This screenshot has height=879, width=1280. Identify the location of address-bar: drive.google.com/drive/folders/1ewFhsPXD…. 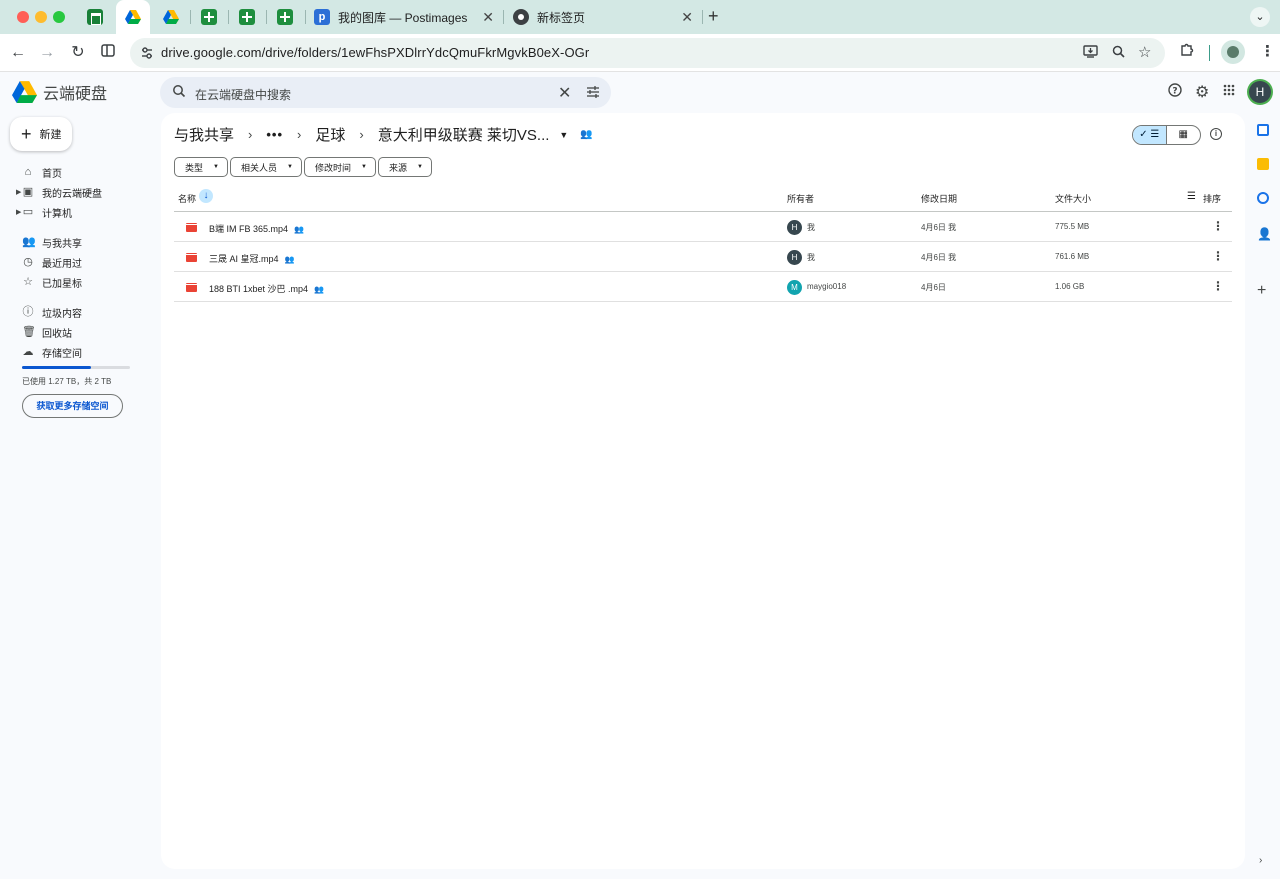
(647, 53).